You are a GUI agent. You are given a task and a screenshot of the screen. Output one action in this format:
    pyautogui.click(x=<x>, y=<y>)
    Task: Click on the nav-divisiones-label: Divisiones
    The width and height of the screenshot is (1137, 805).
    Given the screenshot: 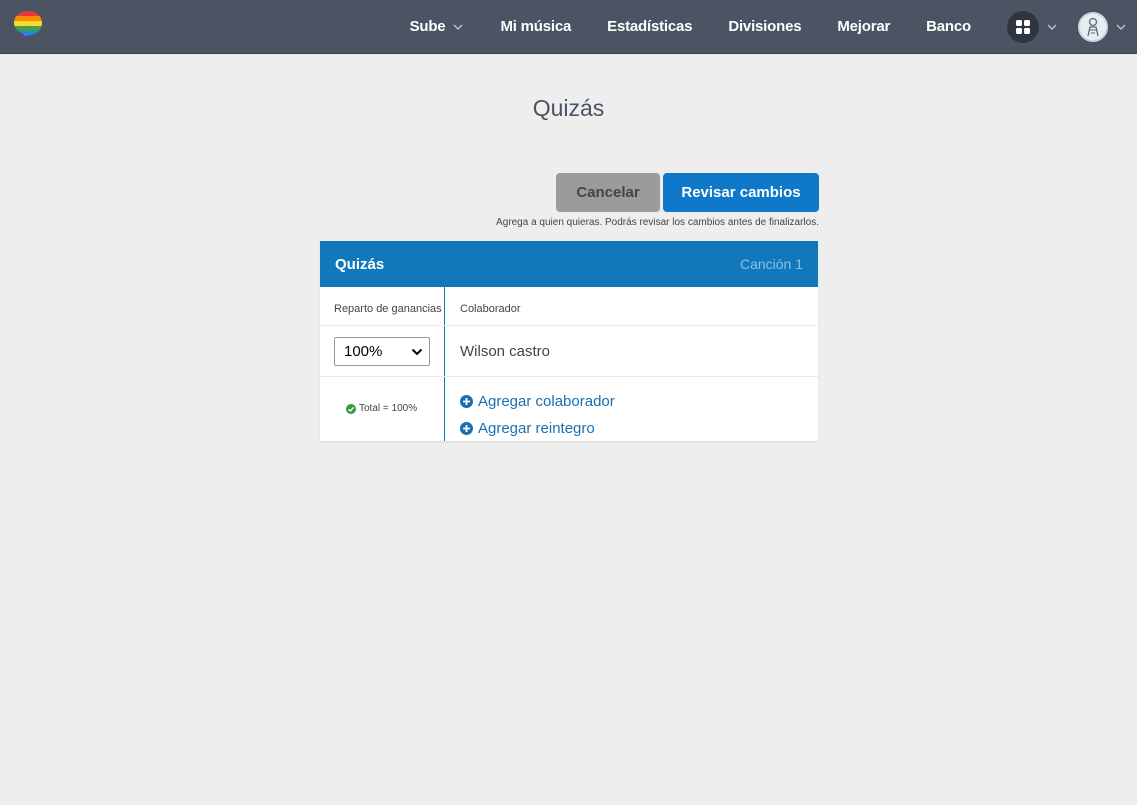 What is the action you would take?
    pyautogui.click(x=765, y=26)
    